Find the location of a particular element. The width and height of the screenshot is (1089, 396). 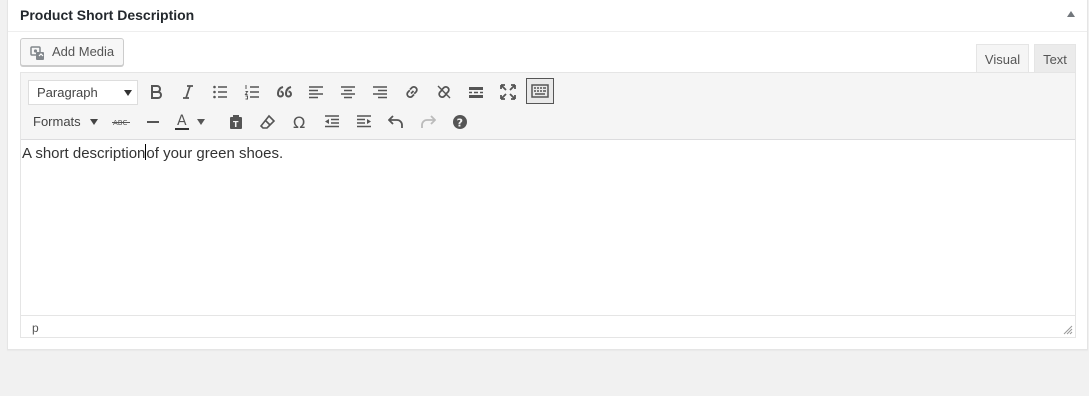

italic-icon is located at coordinates (188, 92).